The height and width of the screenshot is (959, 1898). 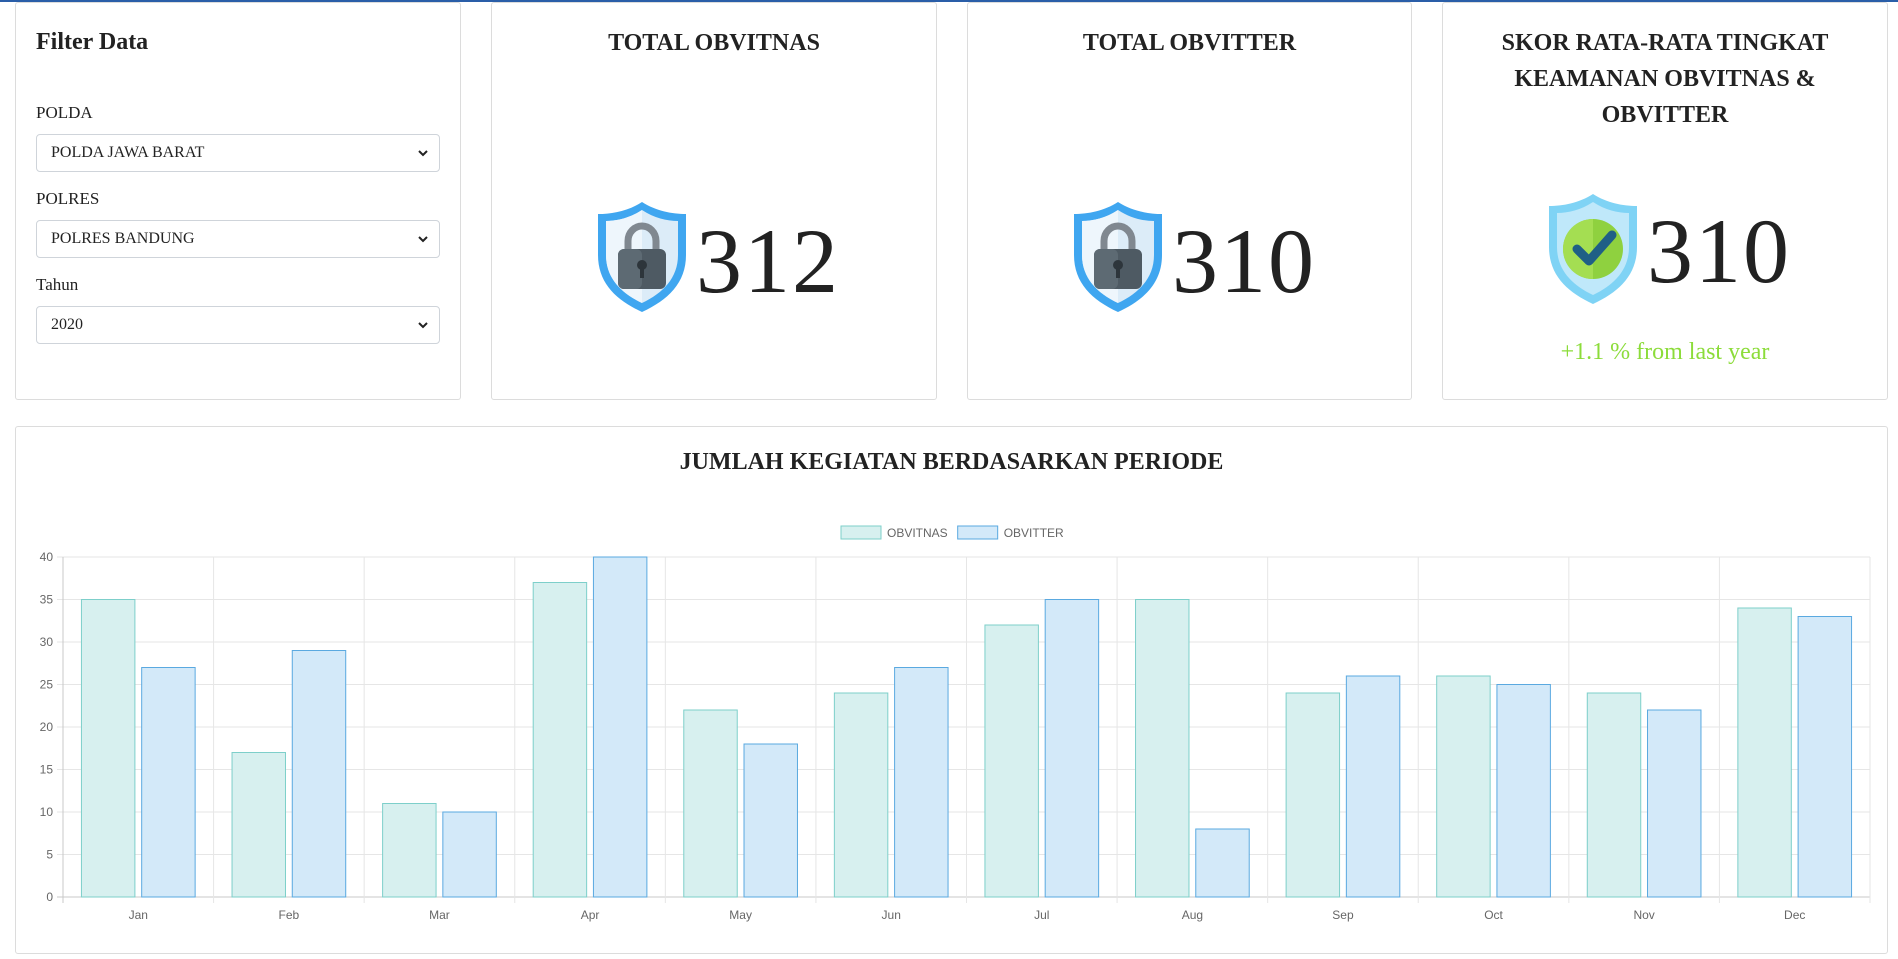 I want to click on x-tick-label: Nov, so click(x=1643, y=915).